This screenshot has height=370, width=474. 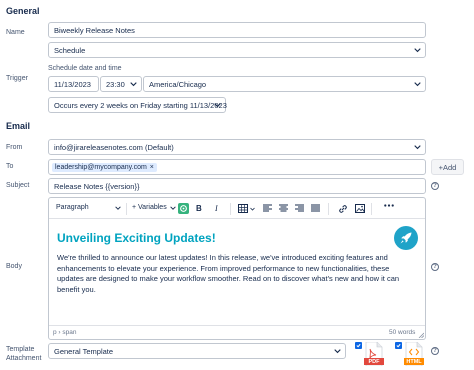 What do you see at coordinates (10, 166) in the screenshot?
I see `to-label: To` at bounding box center [10, 166].